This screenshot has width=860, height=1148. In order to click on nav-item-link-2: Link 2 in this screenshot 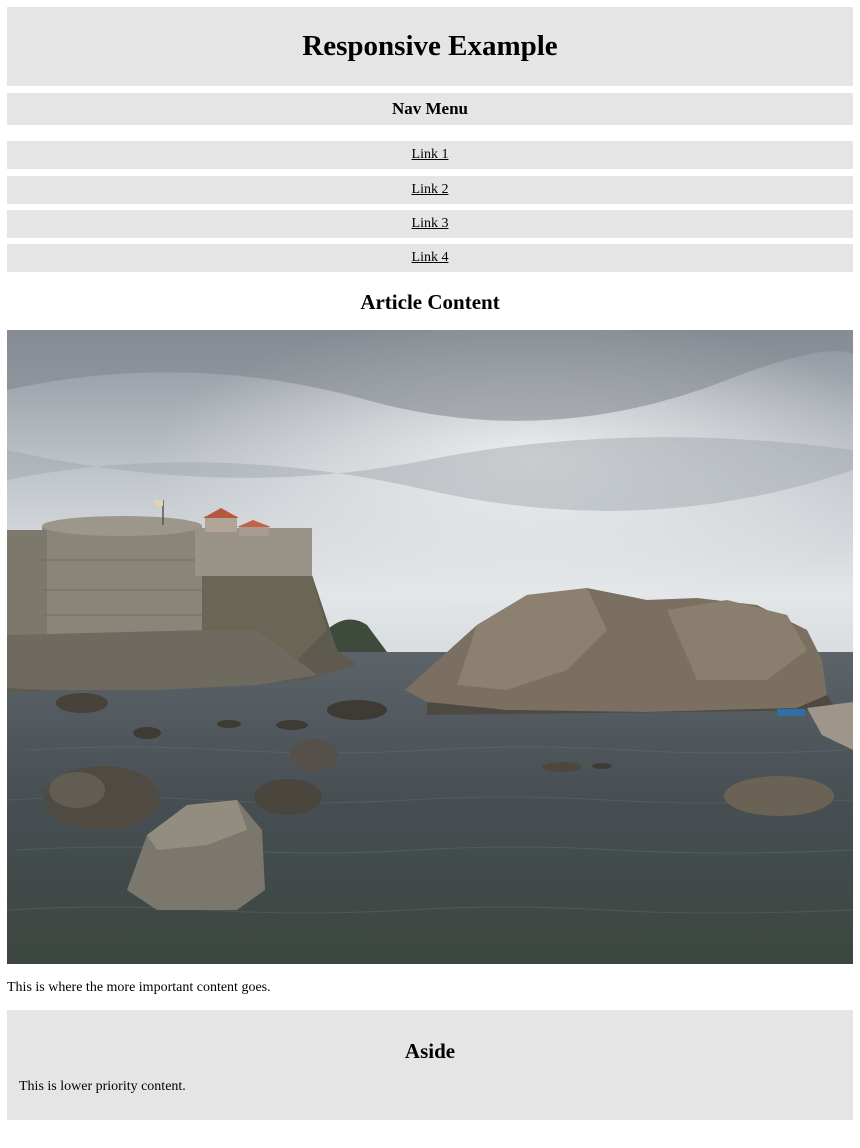, I will do `click(430, 190)`.